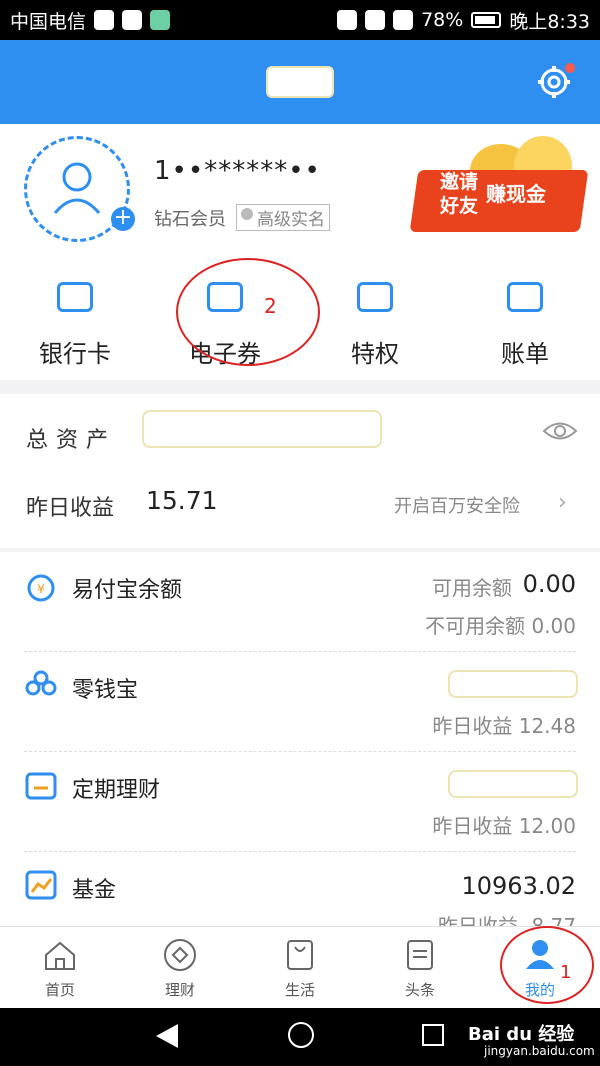  Describe the element at coordinates (59, 990) in the screenshot. I see `tab-label: 首页` at that location.